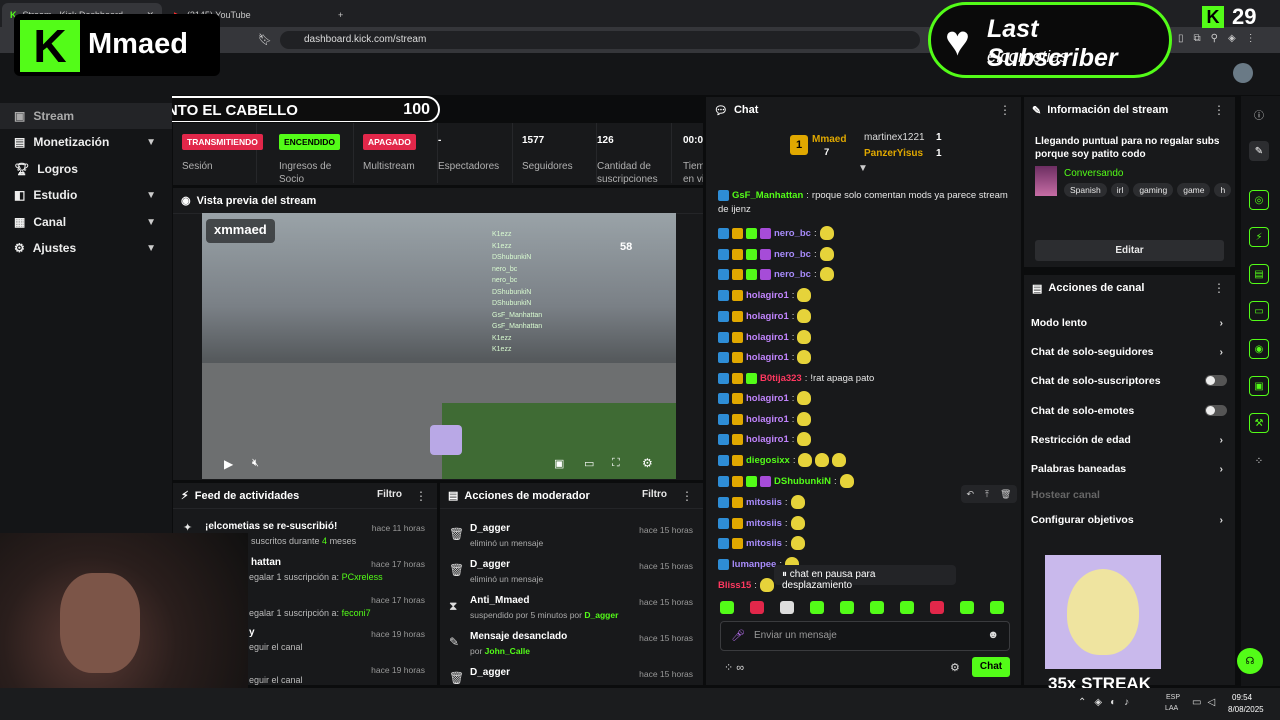 This screenshot has width=1280, height=720. Describe the element at coordinates (1129, 468) in the screenshot. I see `action-banned-words: Palabras baneadas ›` at that location.